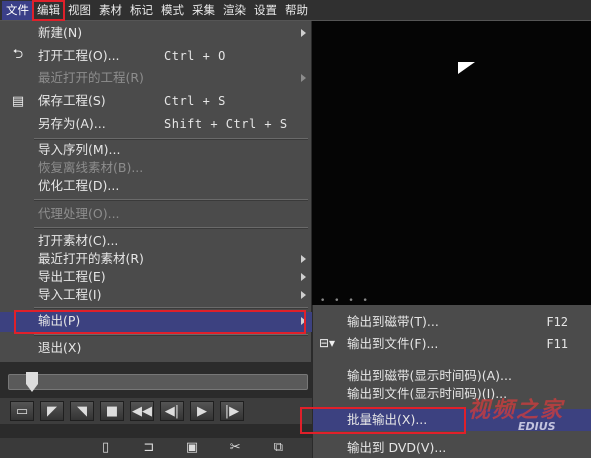 The height and width of the screenshot is (458, 591). What do you see at coordinates (172, 411) in the screenshot?
I see `step-back-icon: ◀|` at bounding box center [172, 411].